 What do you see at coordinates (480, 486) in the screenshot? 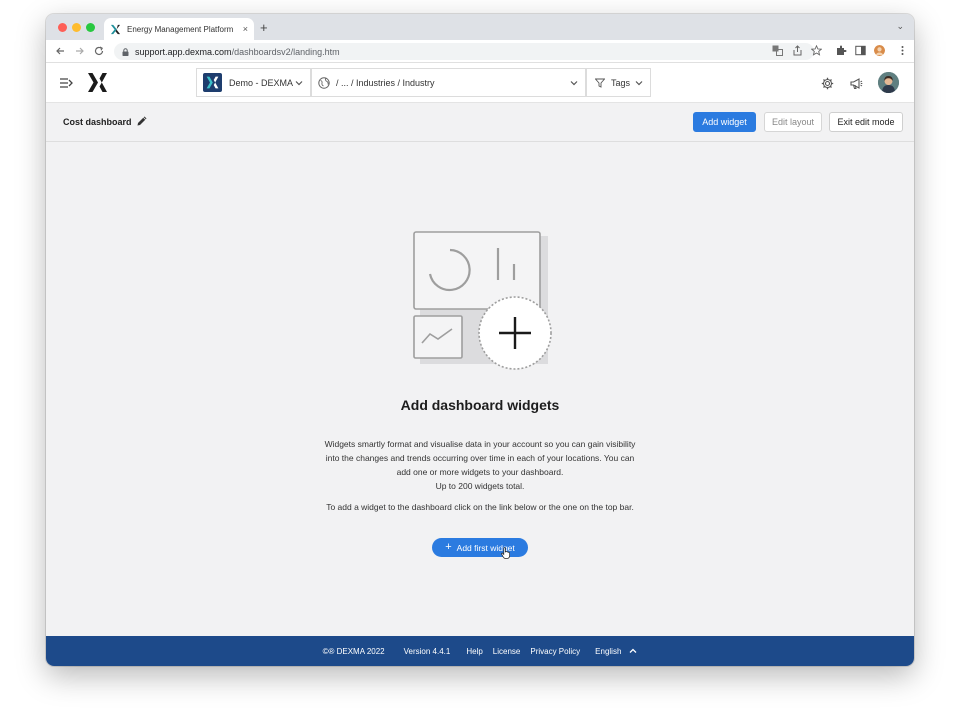
I see `empty-state-limit: Up to 200 widgets total.` at bounding box center [480, 486].